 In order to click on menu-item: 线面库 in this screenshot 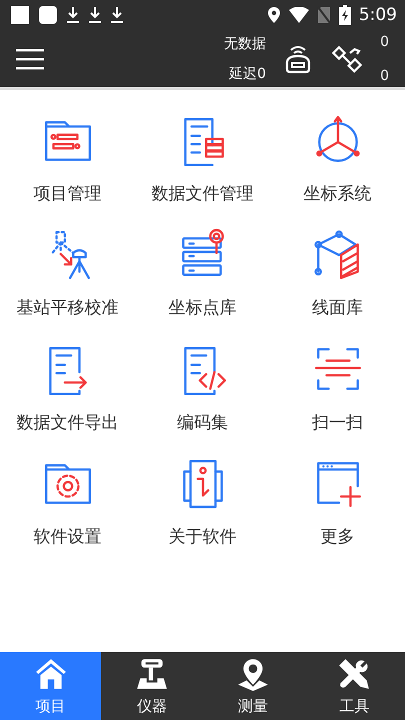, I will do `click(337, 273)`.